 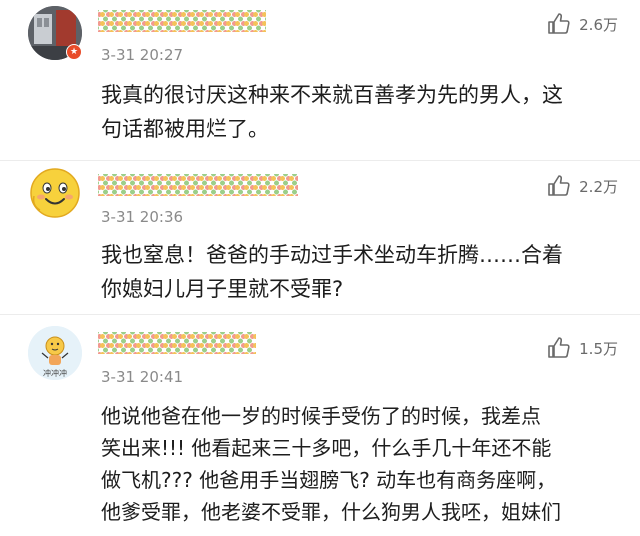 What do you see at coordinates (55, 373) in the screenshot?
I see `avatar-caption: 冲冲冲` at bounding box center [55, 373].